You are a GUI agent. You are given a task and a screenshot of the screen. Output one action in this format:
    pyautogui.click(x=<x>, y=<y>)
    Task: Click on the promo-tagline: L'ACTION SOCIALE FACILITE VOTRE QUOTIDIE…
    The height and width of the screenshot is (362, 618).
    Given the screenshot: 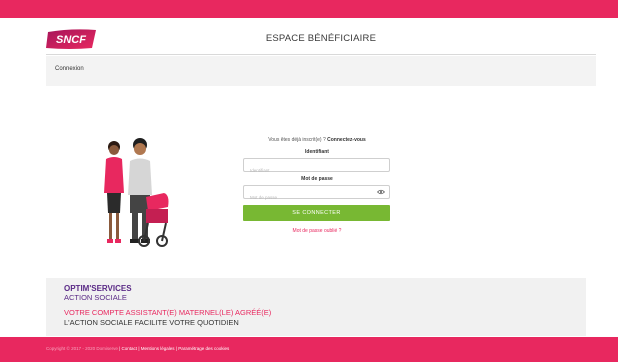 What is the action you would take?
    pyautogui.click(x=151, y=322)
    